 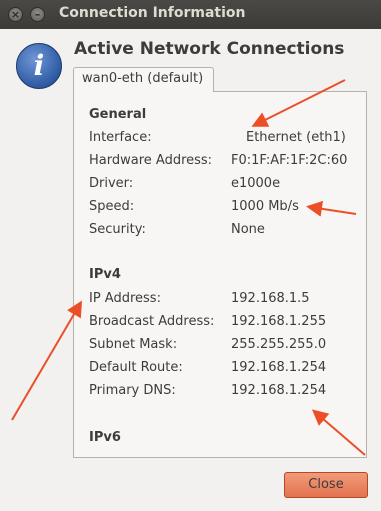 I want to click on tab-wan0-eth: wan0-eth (default), so click(x=143, y=79).